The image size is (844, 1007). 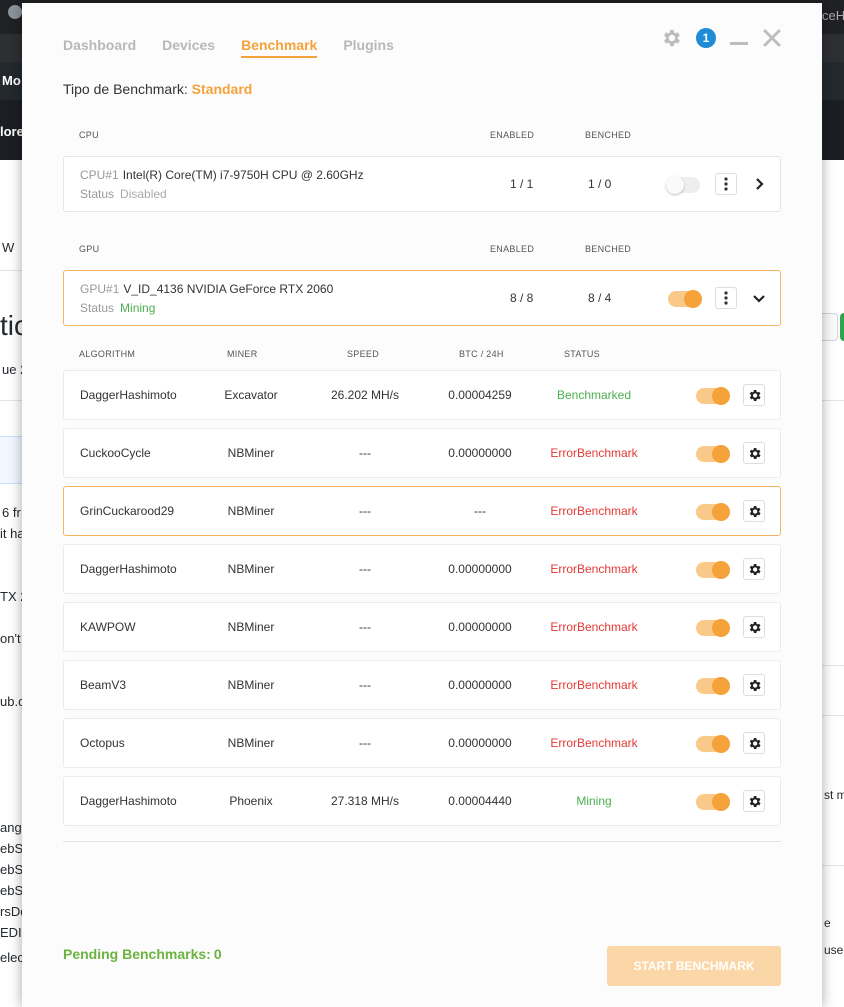 I want to click on close-icon, so click(x=772, y=38).